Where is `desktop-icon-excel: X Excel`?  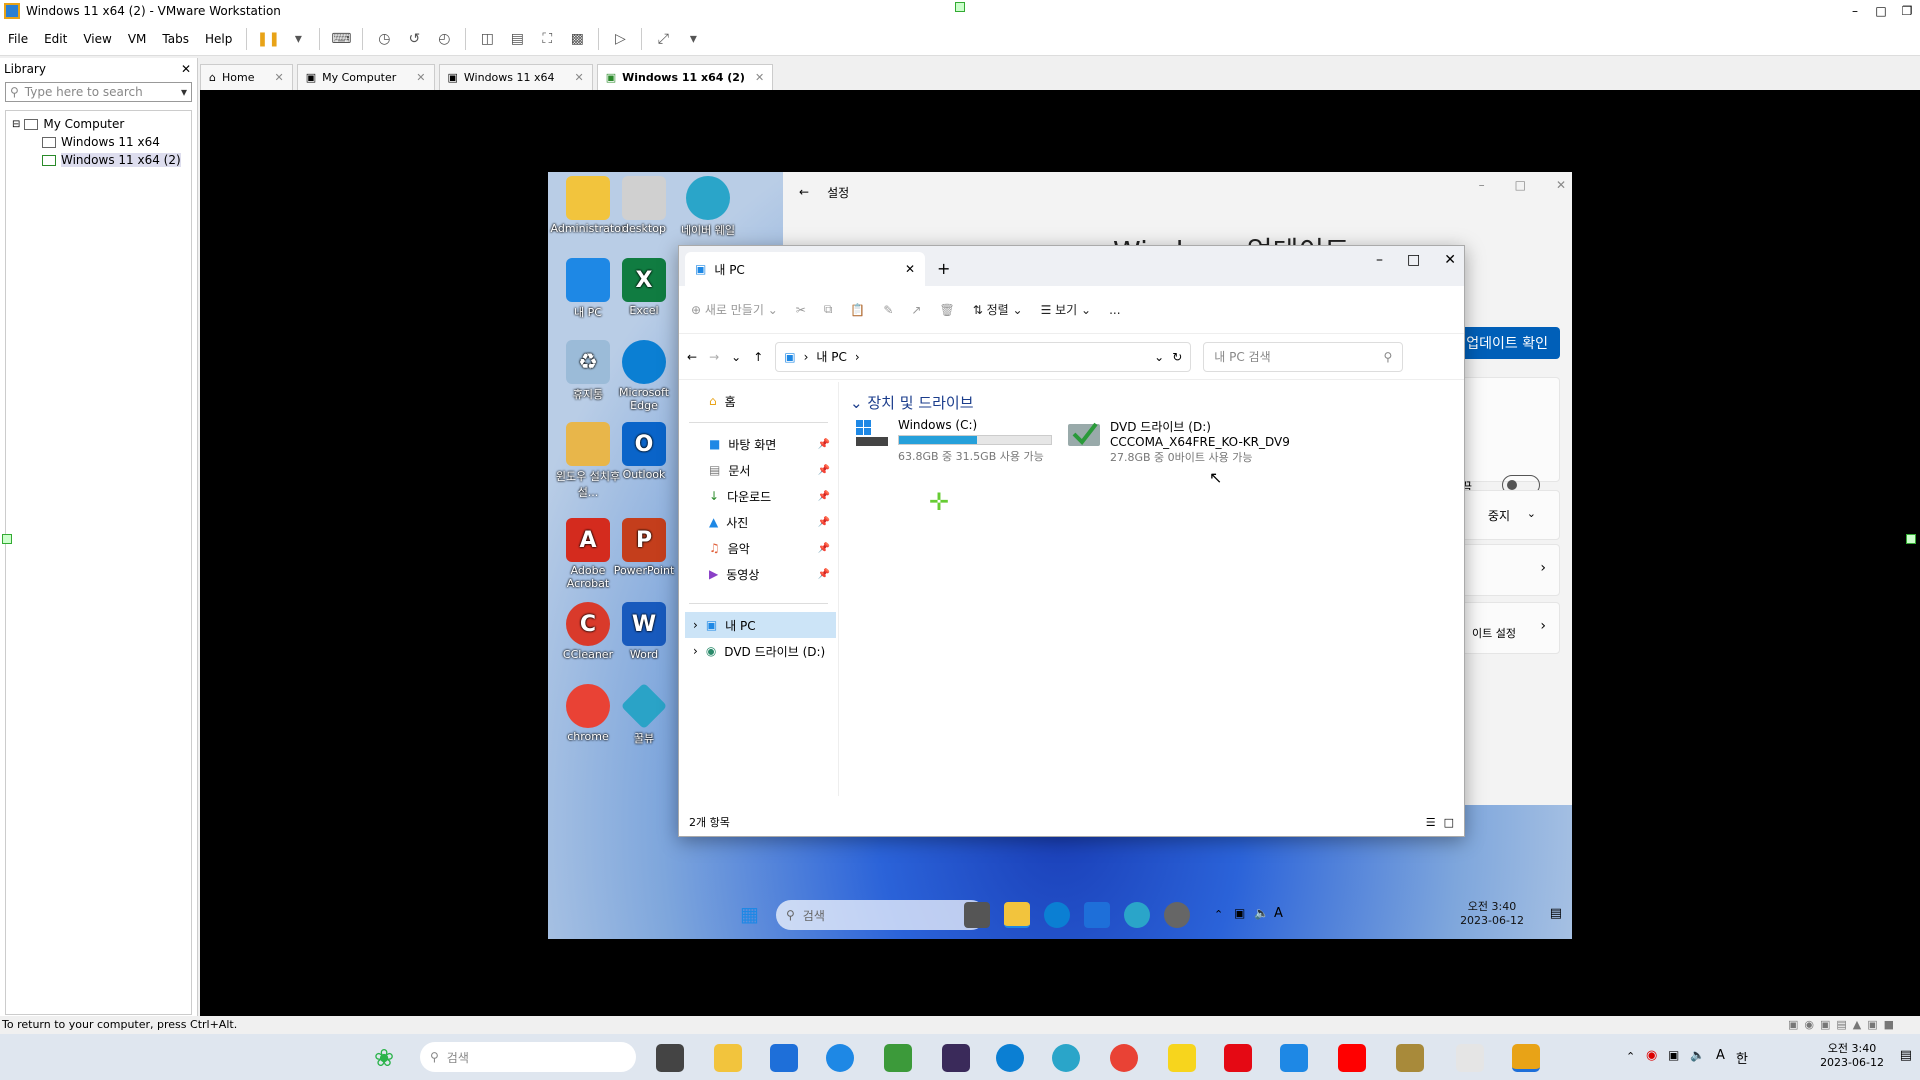
desktop-icon-excel: X Excel is located at coordinates (644, 287).